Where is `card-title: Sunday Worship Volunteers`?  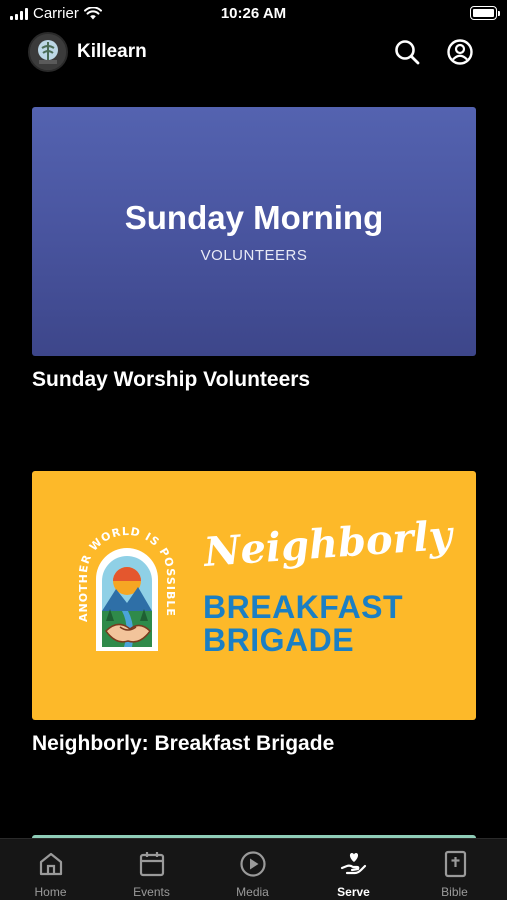 card-title: Sunday Worship Volunteers is located at coordinates (254, 380).